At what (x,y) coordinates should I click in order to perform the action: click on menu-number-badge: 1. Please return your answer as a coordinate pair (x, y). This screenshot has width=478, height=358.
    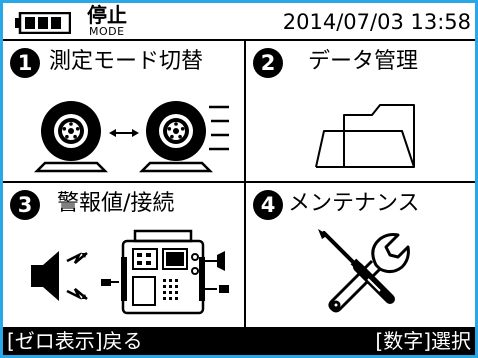
    Looking at the image, I should click on (25, 63).